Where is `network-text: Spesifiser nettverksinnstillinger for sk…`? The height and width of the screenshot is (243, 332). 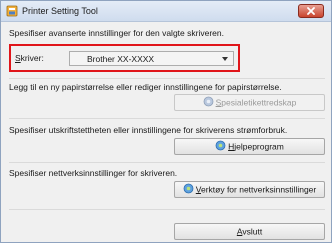
network-text: Spesifiser nettverksinnstillinger for sk… is located at coordinates (93, 173).